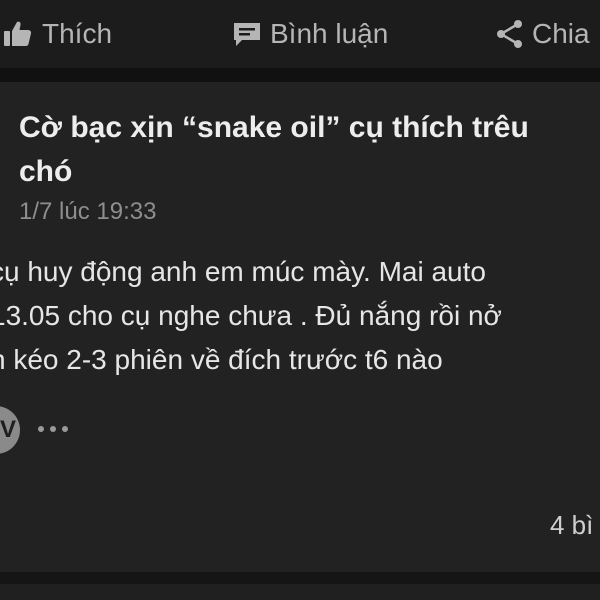 The height and width of the screenshot is (600, 600). Describe the element at coordinates (46, 171) in the screenshot. I see `post-title-line: chó` at that location.